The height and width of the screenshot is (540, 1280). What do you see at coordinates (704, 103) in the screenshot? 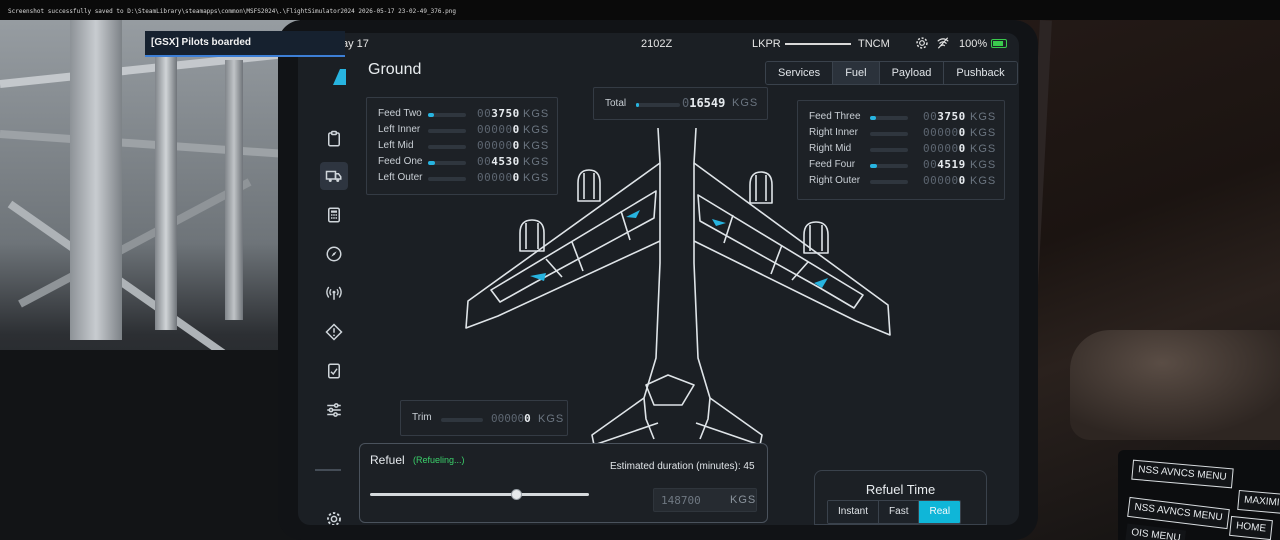
I see `total-value: 016549` at bounding box center [704, 103].